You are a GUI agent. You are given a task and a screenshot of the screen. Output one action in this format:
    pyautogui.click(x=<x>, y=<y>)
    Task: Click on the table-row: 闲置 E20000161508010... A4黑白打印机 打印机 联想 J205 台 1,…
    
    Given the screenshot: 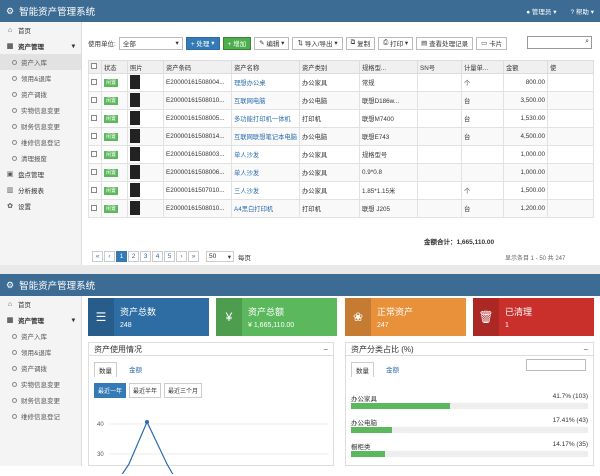 What is the action you would take?
    pyautogui.click(x=341, y=208)
    